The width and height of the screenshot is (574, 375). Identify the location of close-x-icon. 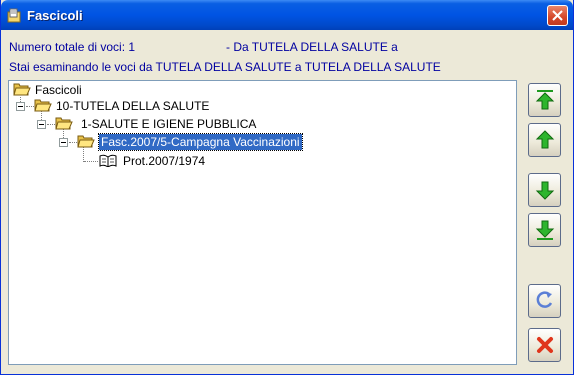
(557, 15).